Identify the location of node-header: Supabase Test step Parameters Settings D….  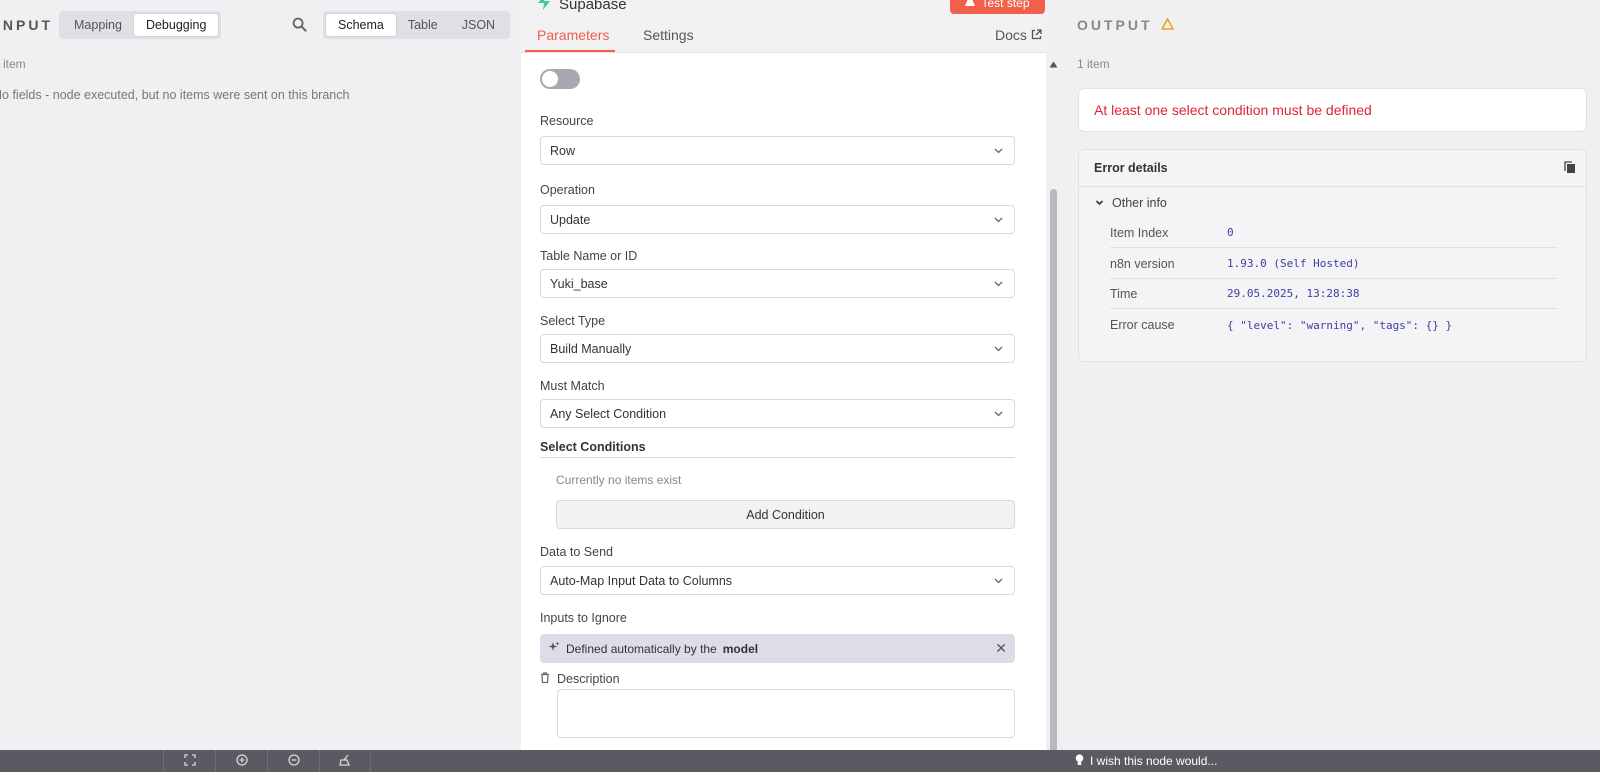
(783, 26).